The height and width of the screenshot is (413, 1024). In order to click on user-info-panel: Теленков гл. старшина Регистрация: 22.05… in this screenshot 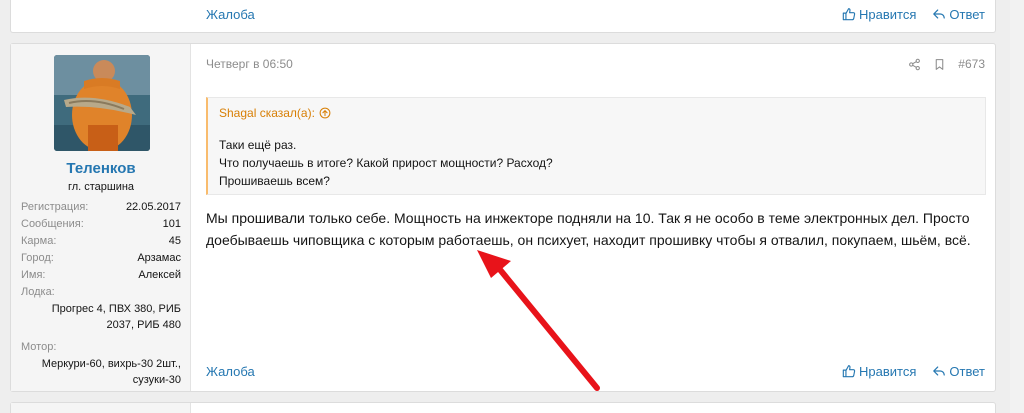, I will do `click(101, 217)`.